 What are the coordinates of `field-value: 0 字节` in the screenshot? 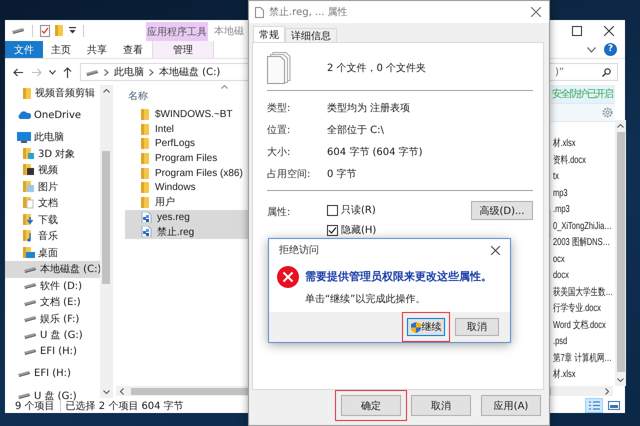 It's located at (342, 174).